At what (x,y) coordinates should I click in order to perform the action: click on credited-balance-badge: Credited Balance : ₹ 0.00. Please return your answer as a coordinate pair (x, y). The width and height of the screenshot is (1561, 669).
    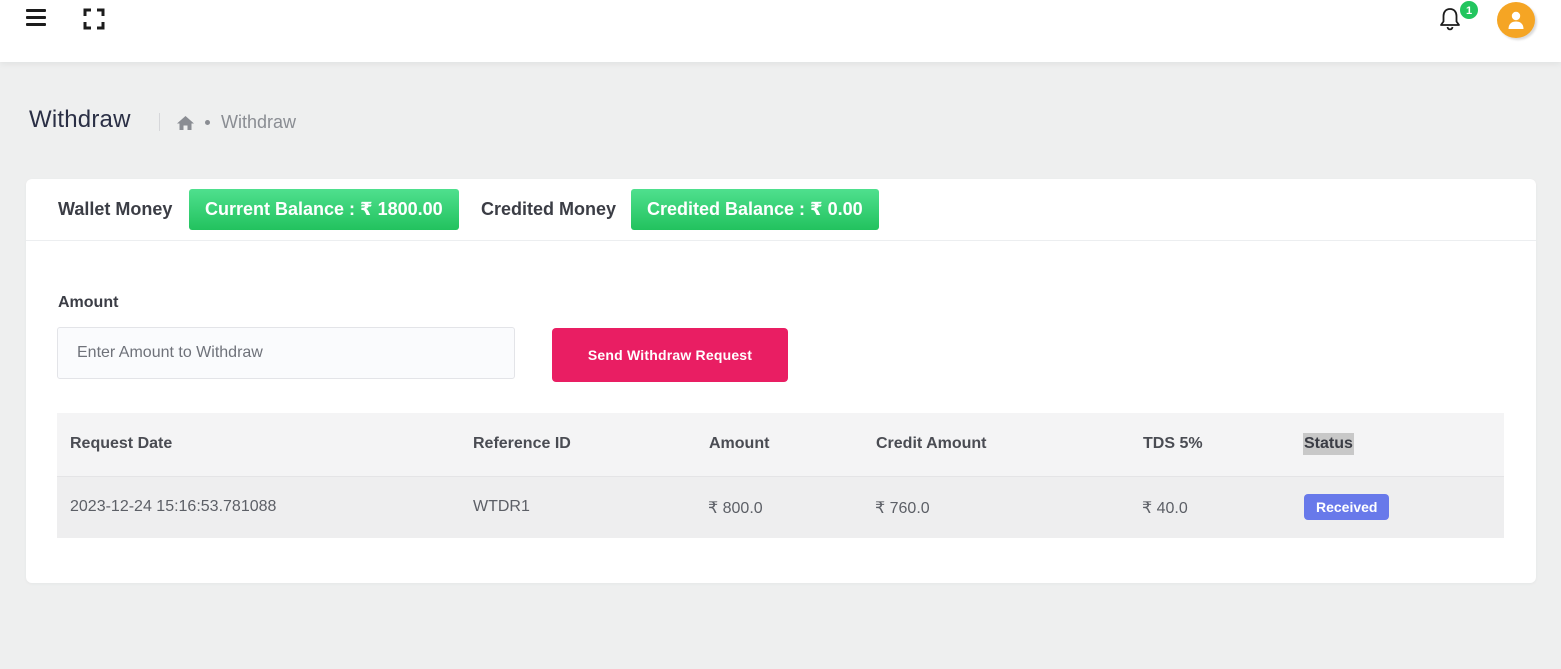
    Looking at the image, I should click on (755, 209).